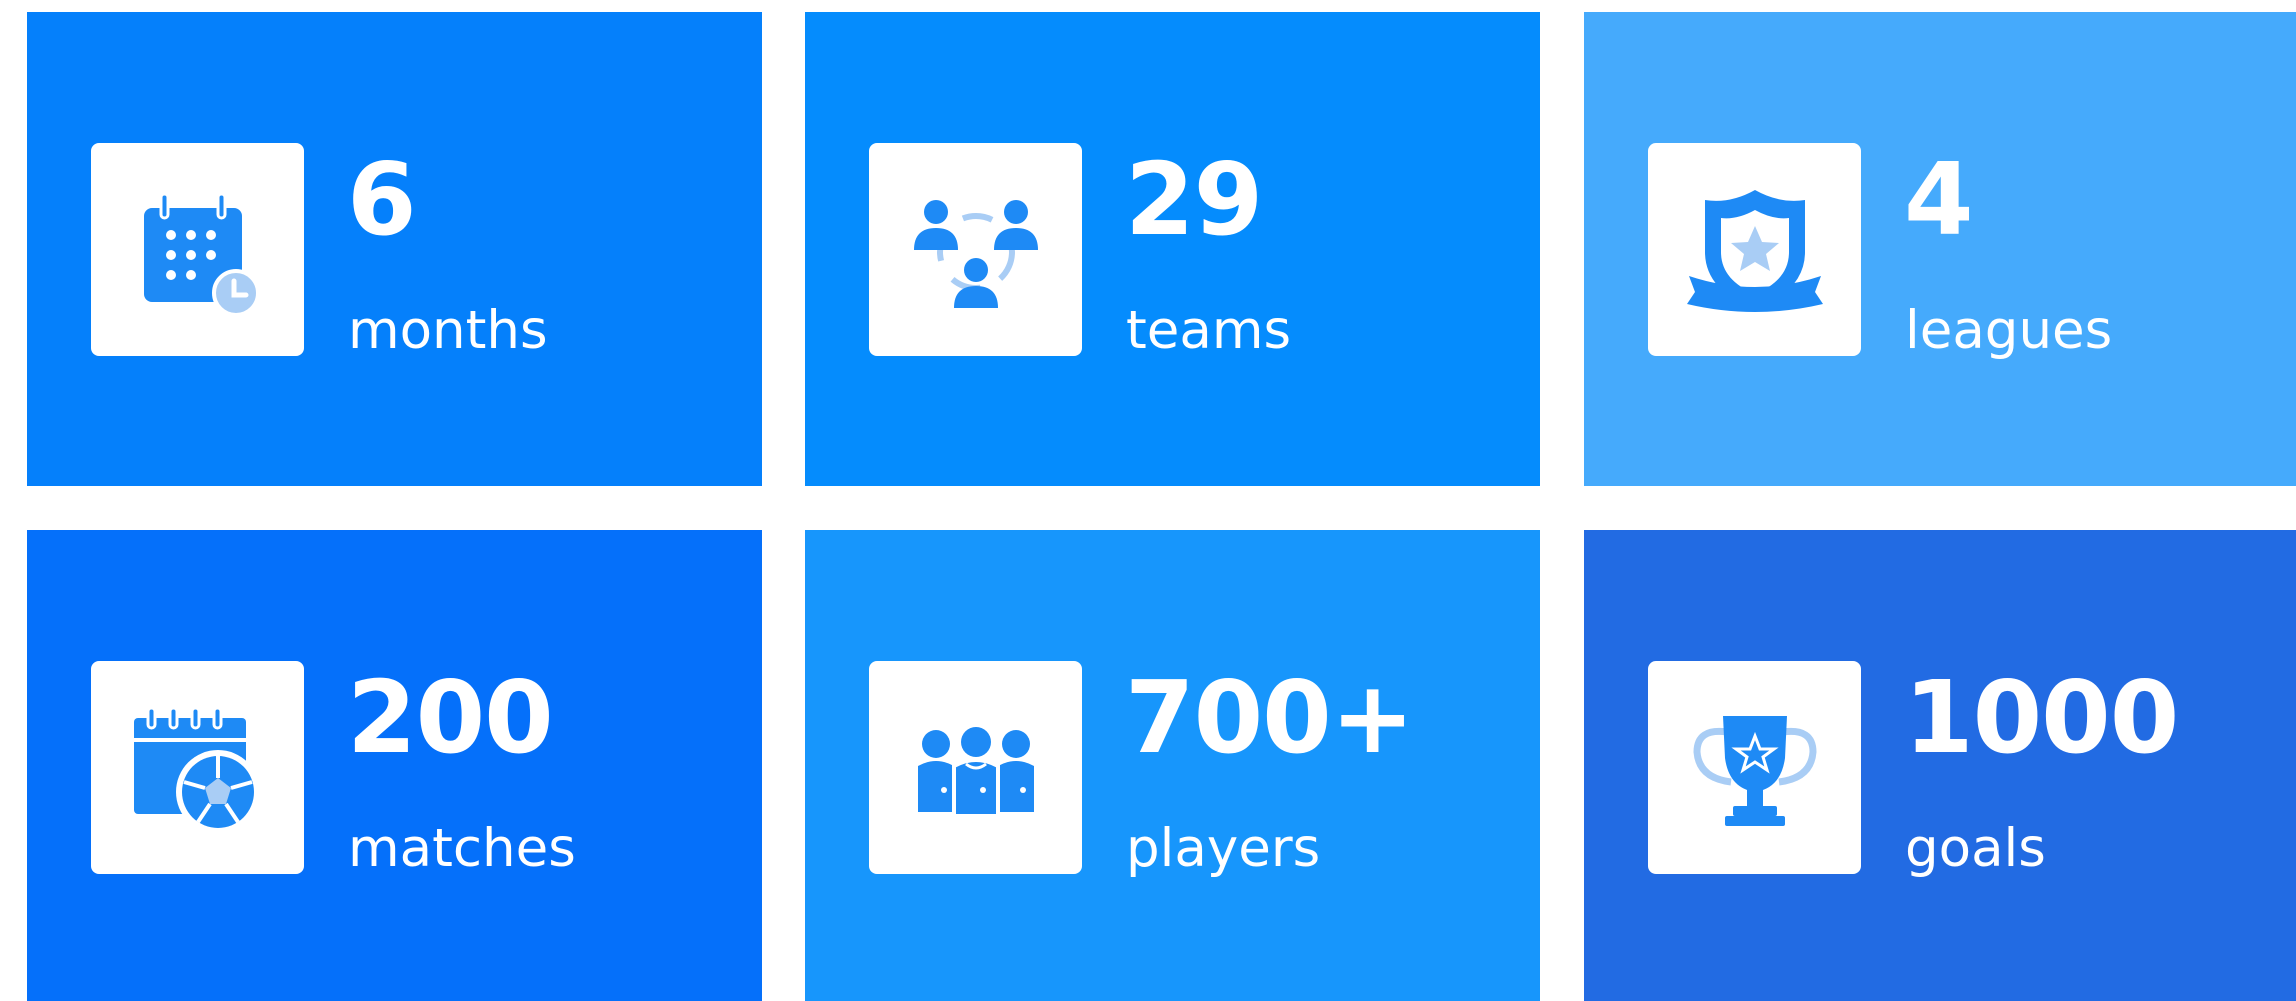 The width and height of the screenshot is (2296, 1001). I want to click on calendar-clock-icon, so click(201, 254).